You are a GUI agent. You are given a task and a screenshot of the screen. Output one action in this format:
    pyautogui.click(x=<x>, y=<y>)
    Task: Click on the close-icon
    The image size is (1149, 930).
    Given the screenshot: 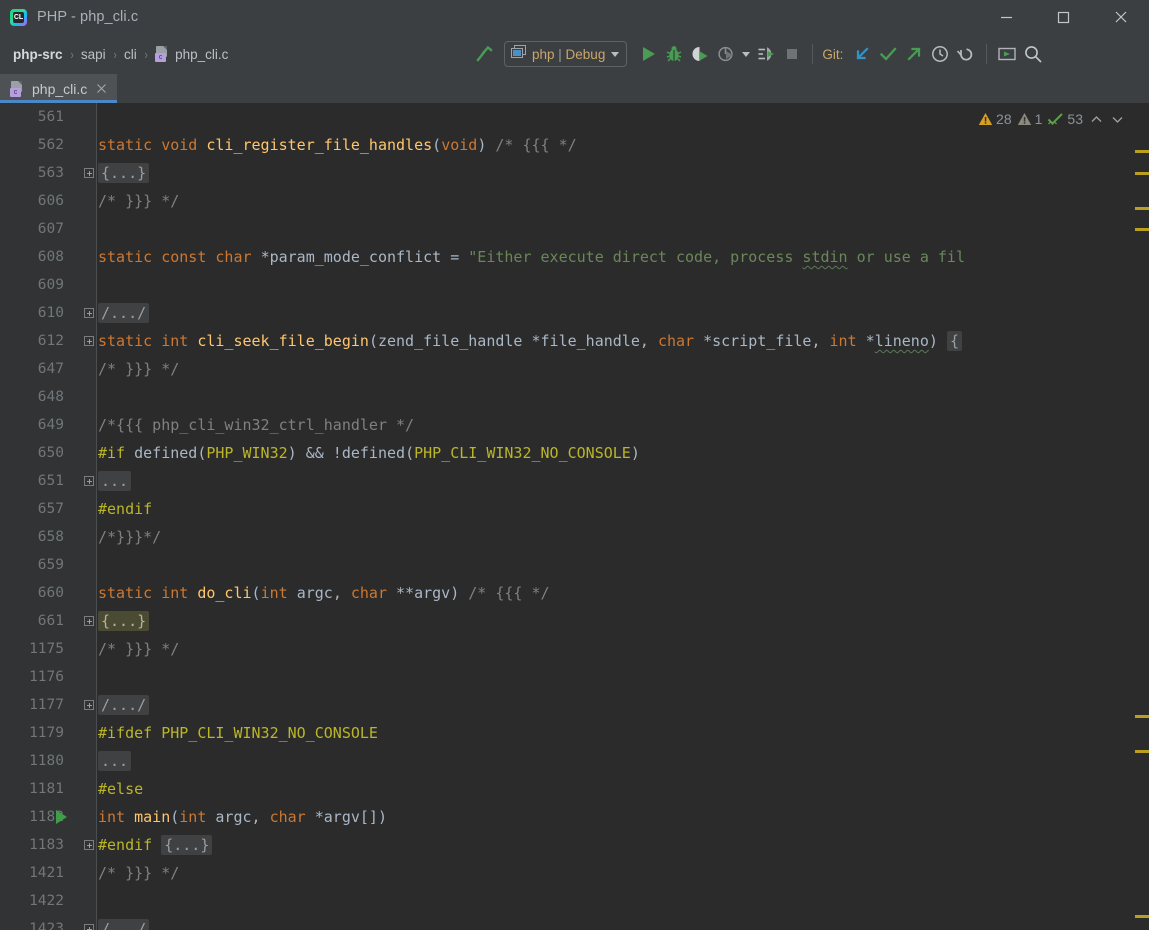 What is the action you would take?
    pyautogui.click(x=101, y=88)
    